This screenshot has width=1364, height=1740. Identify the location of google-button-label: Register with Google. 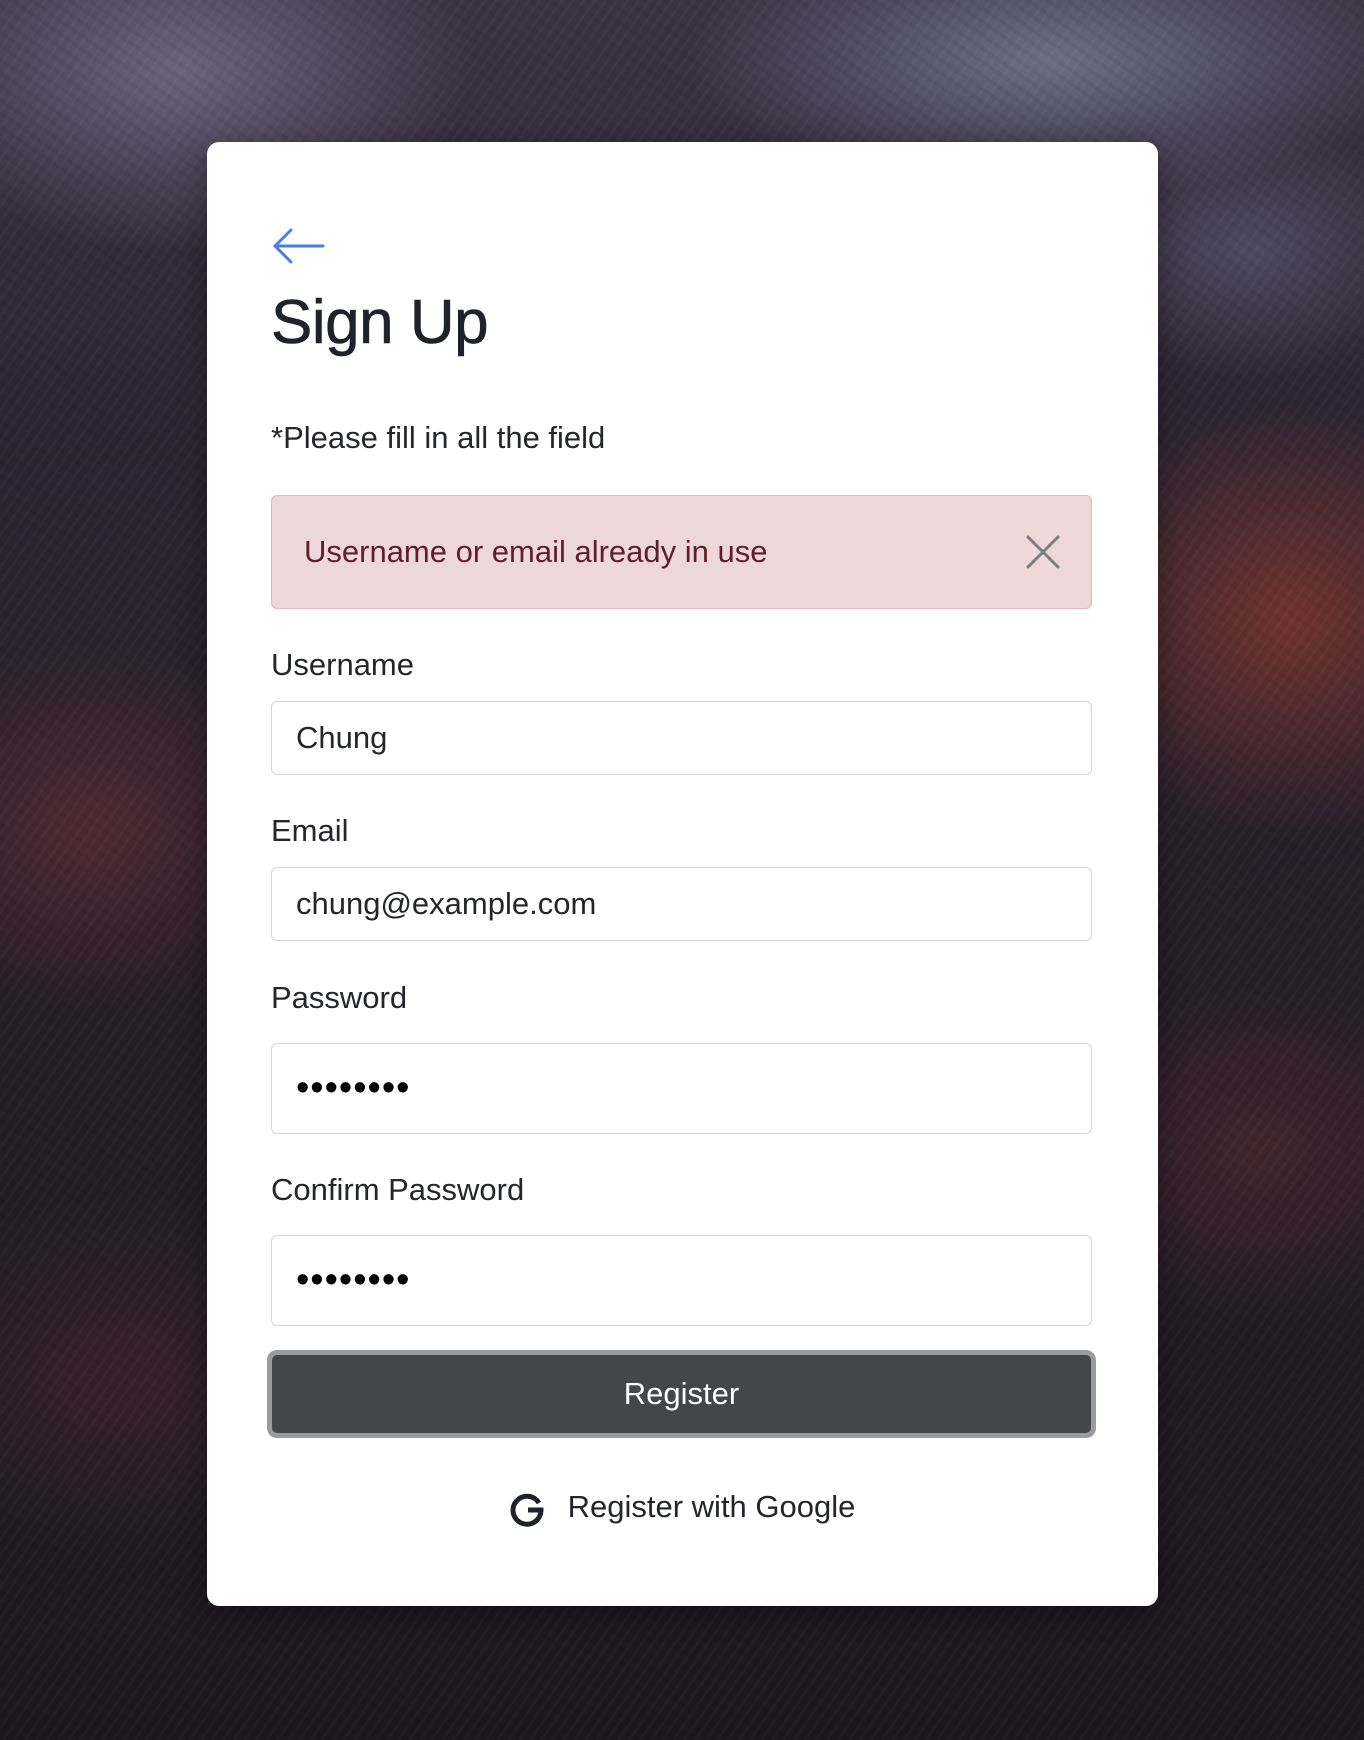
(711, 1506).